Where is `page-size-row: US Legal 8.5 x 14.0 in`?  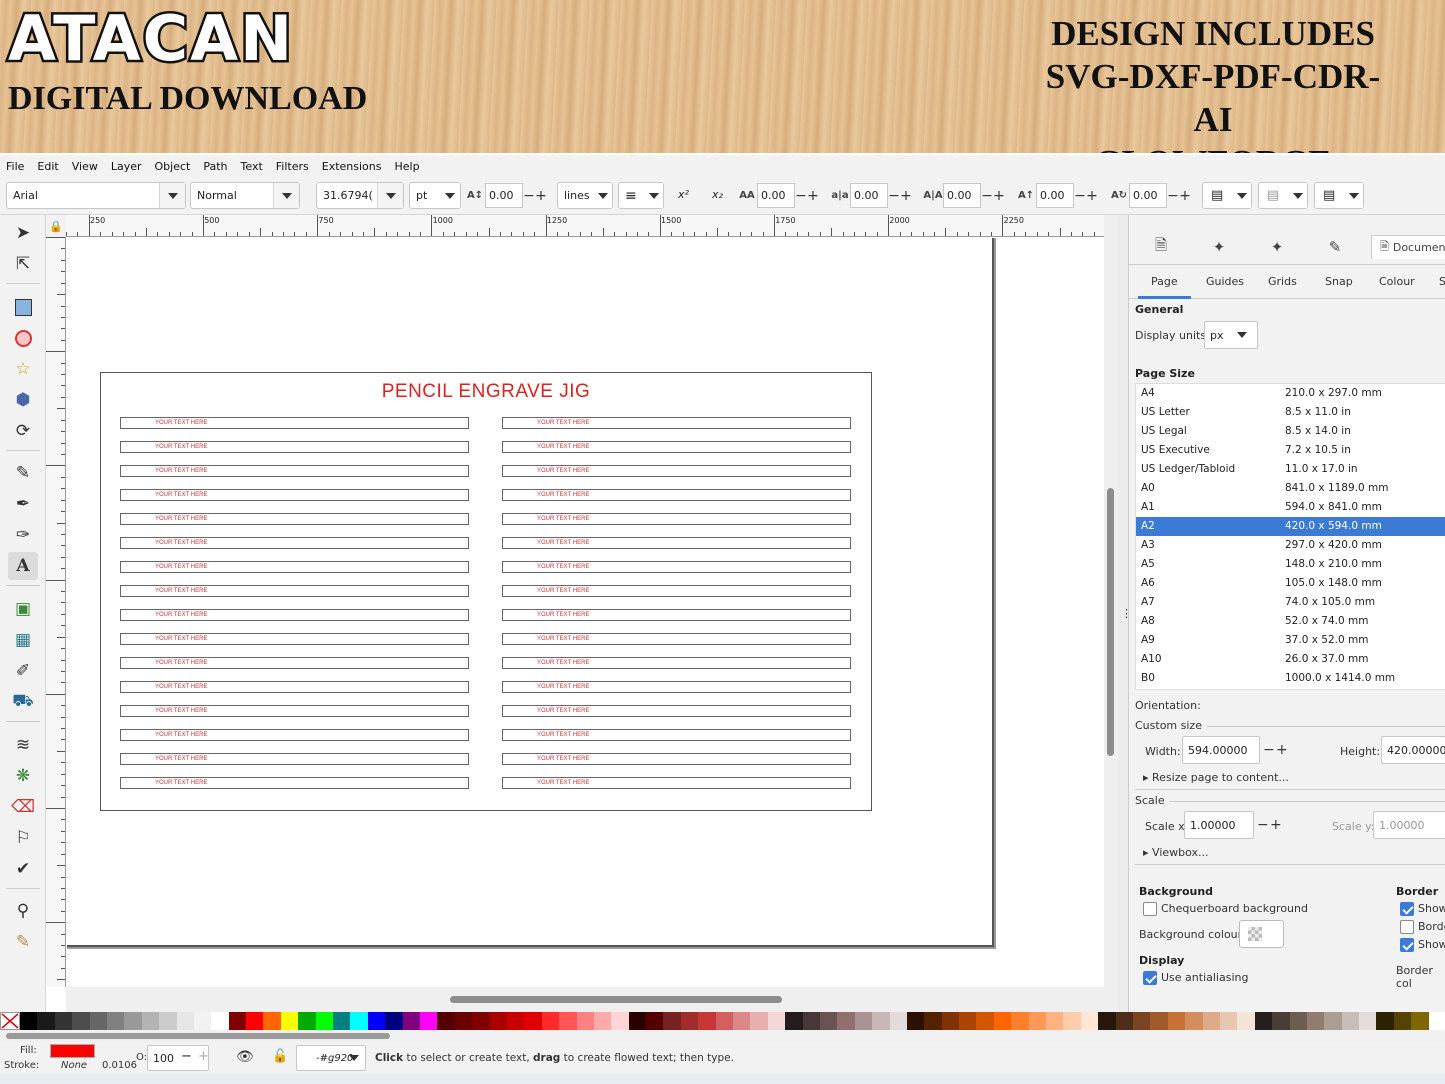 page-size-row: US Legal 8.5 x 14.0 in is located at coordinates (1290, 431).